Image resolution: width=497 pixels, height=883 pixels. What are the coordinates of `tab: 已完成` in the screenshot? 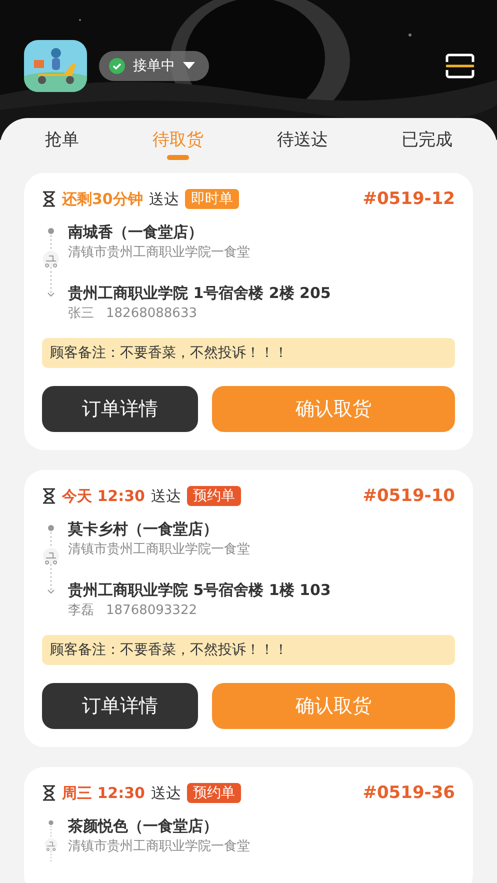 It's located at (426, 150).